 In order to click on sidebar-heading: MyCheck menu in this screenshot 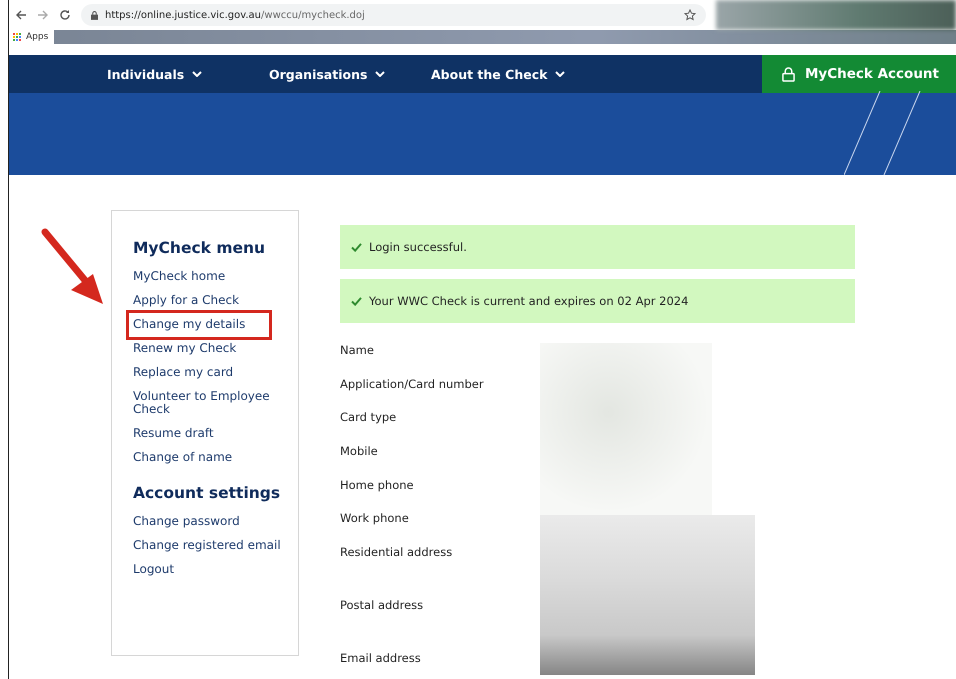, I will do `click(199, 248)`.